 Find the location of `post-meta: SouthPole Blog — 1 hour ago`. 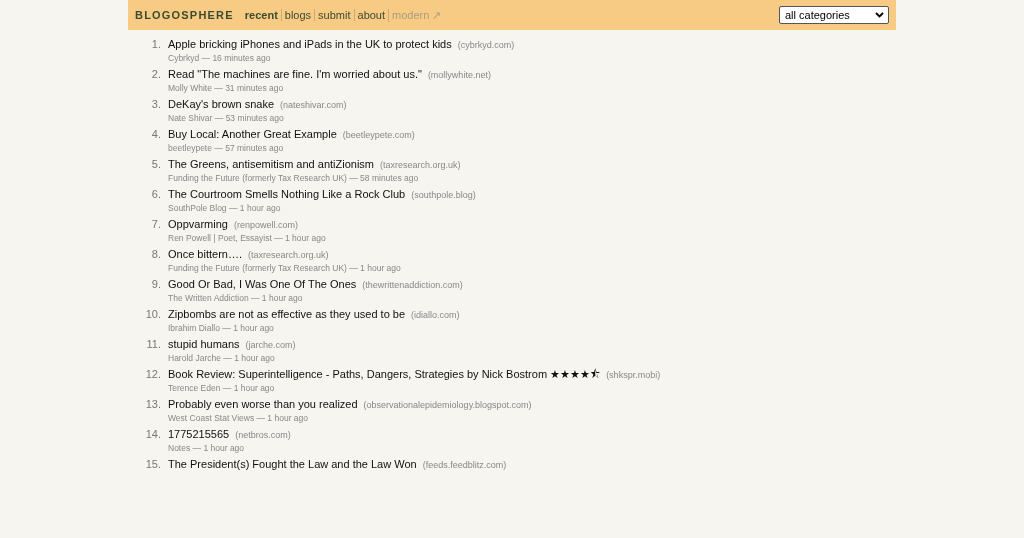

post-meta: SouthPole Blog — 1 hour ago is located at coordinates (225, 208).